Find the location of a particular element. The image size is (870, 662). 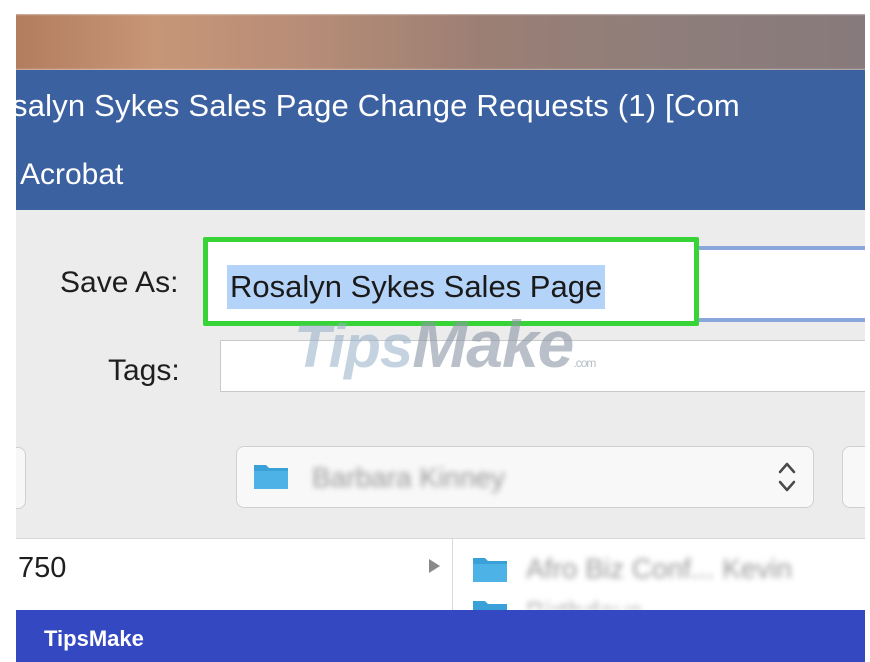

right-column-item: Birthdays is located at coordinates (676, 603).